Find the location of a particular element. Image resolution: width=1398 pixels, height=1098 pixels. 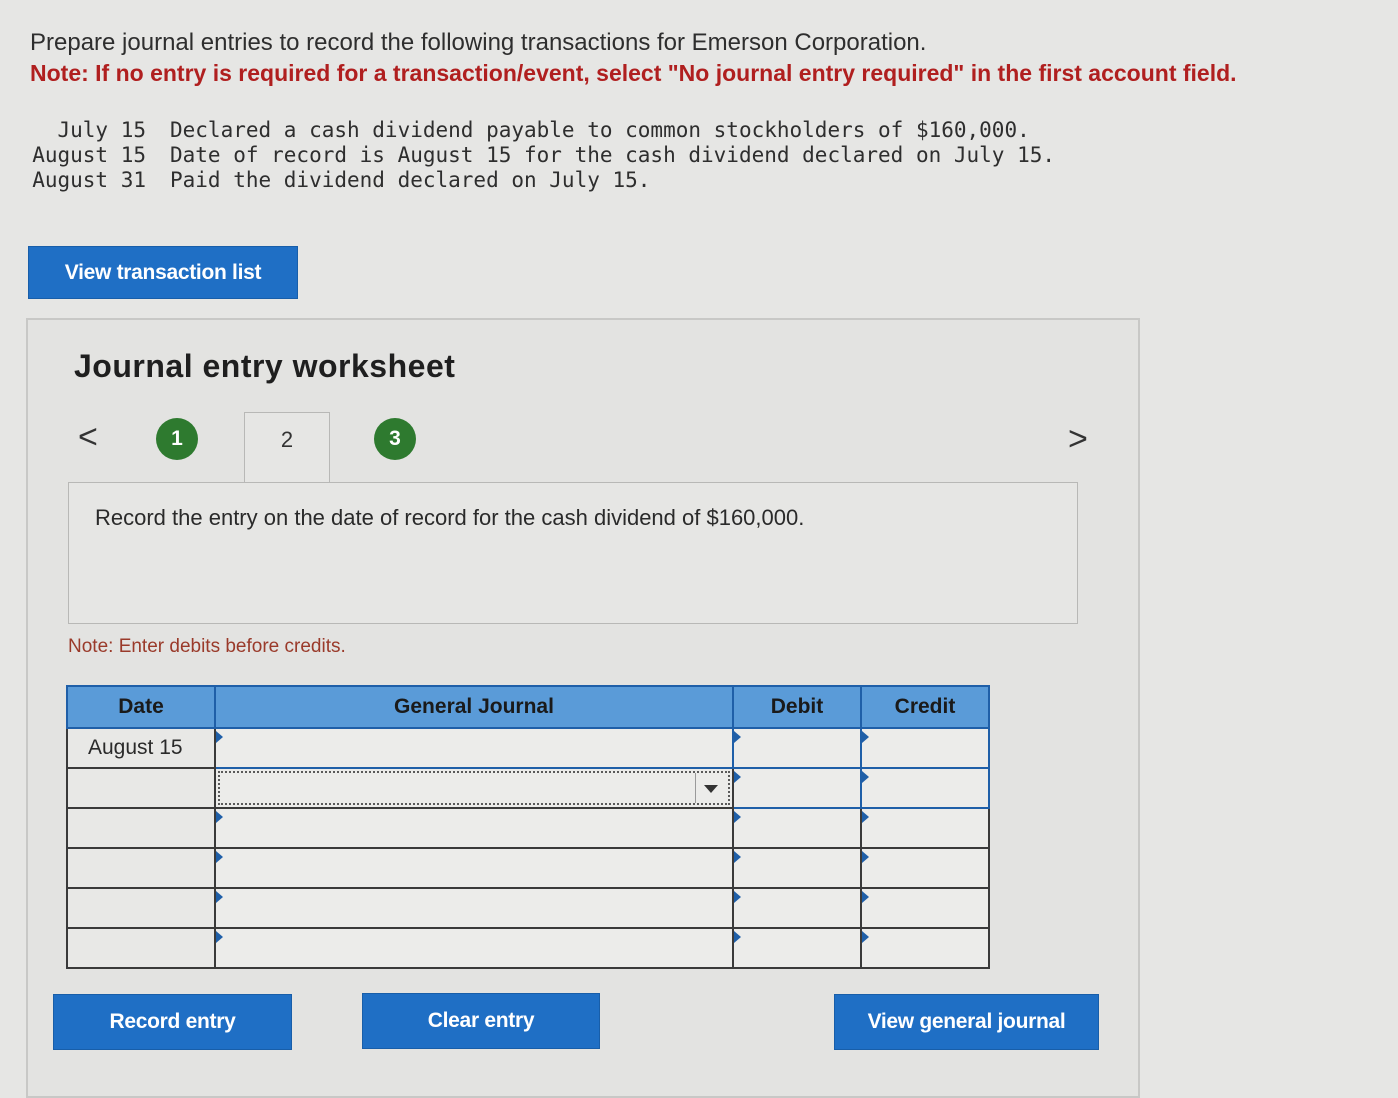

general-journal-column-header: General Journal is located at coordinates (474, 707).